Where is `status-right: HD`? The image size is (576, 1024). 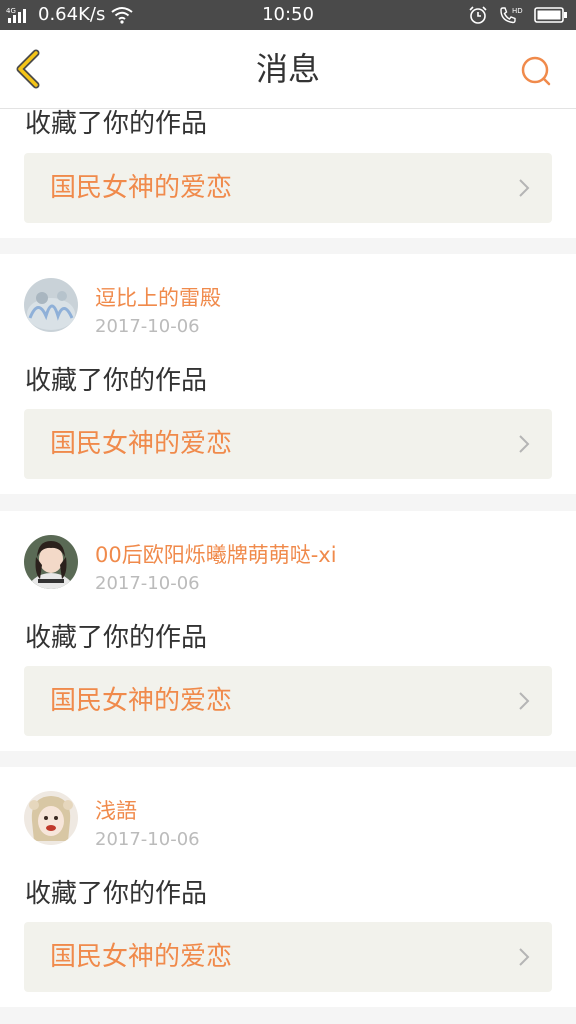 status-right: HD is located at coordinates (518, 15).